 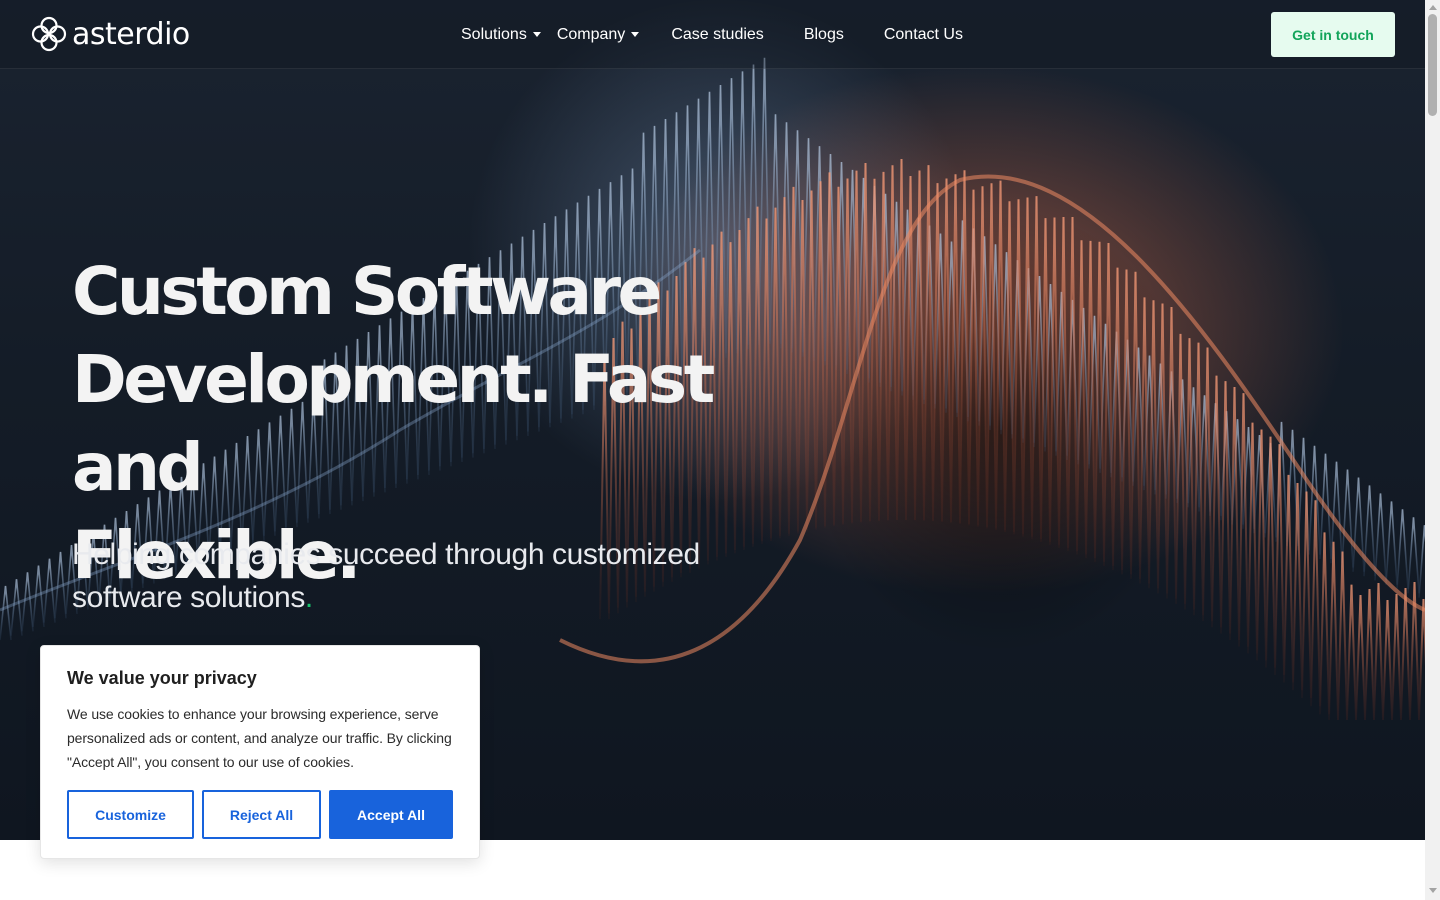 What do you see at coordinates (130, 814) in the screenshot?
I see `customize-button: Customize` at bounding box center [130, 814].